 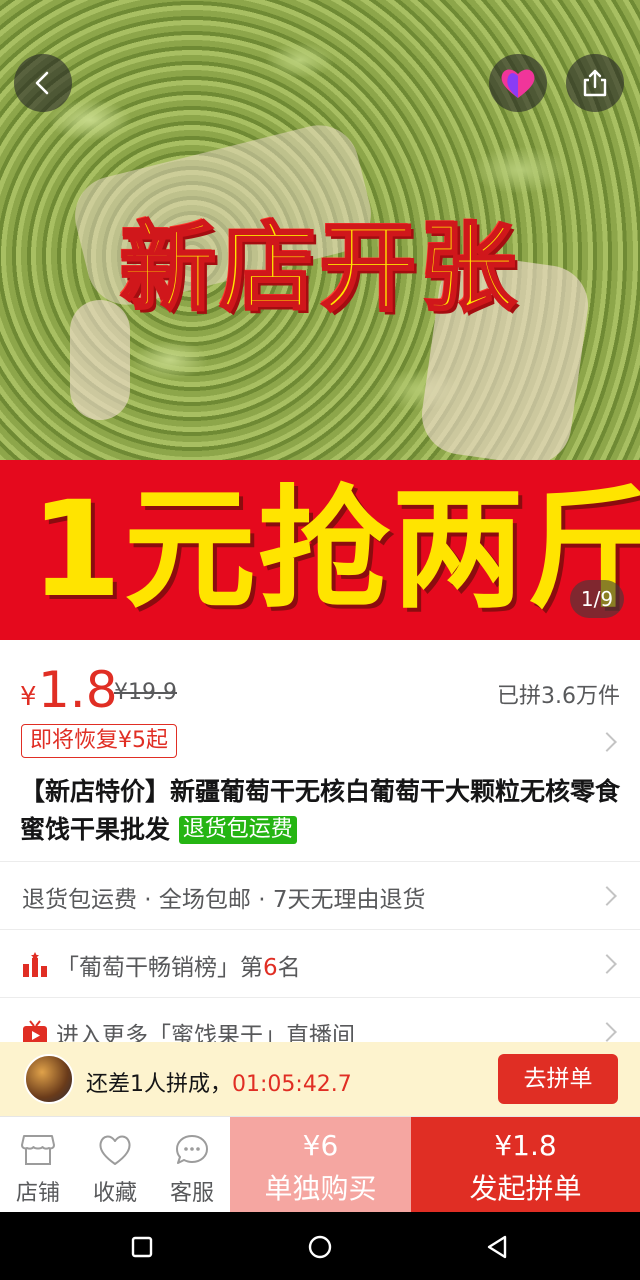 What do you see at coordinates (192, 1149) in the screenshot?
I see `chat-bubble-icon` at bounding box center [192, 1149].